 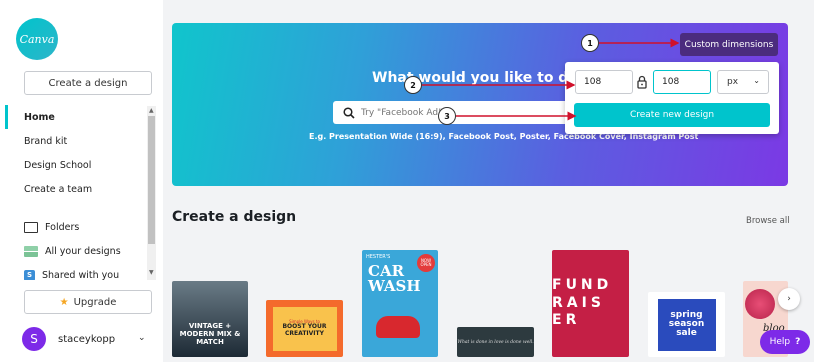 I want to click on designs-icon, so click(x=31, y=251).